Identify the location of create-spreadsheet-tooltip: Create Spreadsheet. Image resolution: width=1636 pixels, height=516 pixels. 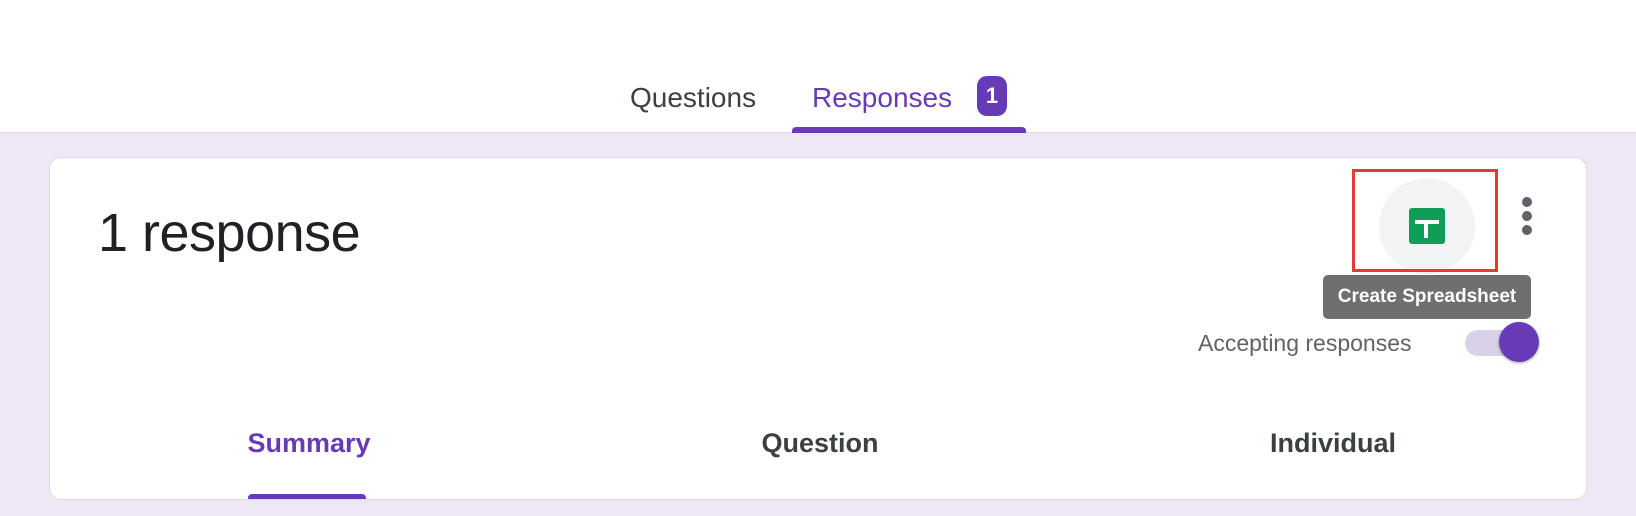
(1427, 297).